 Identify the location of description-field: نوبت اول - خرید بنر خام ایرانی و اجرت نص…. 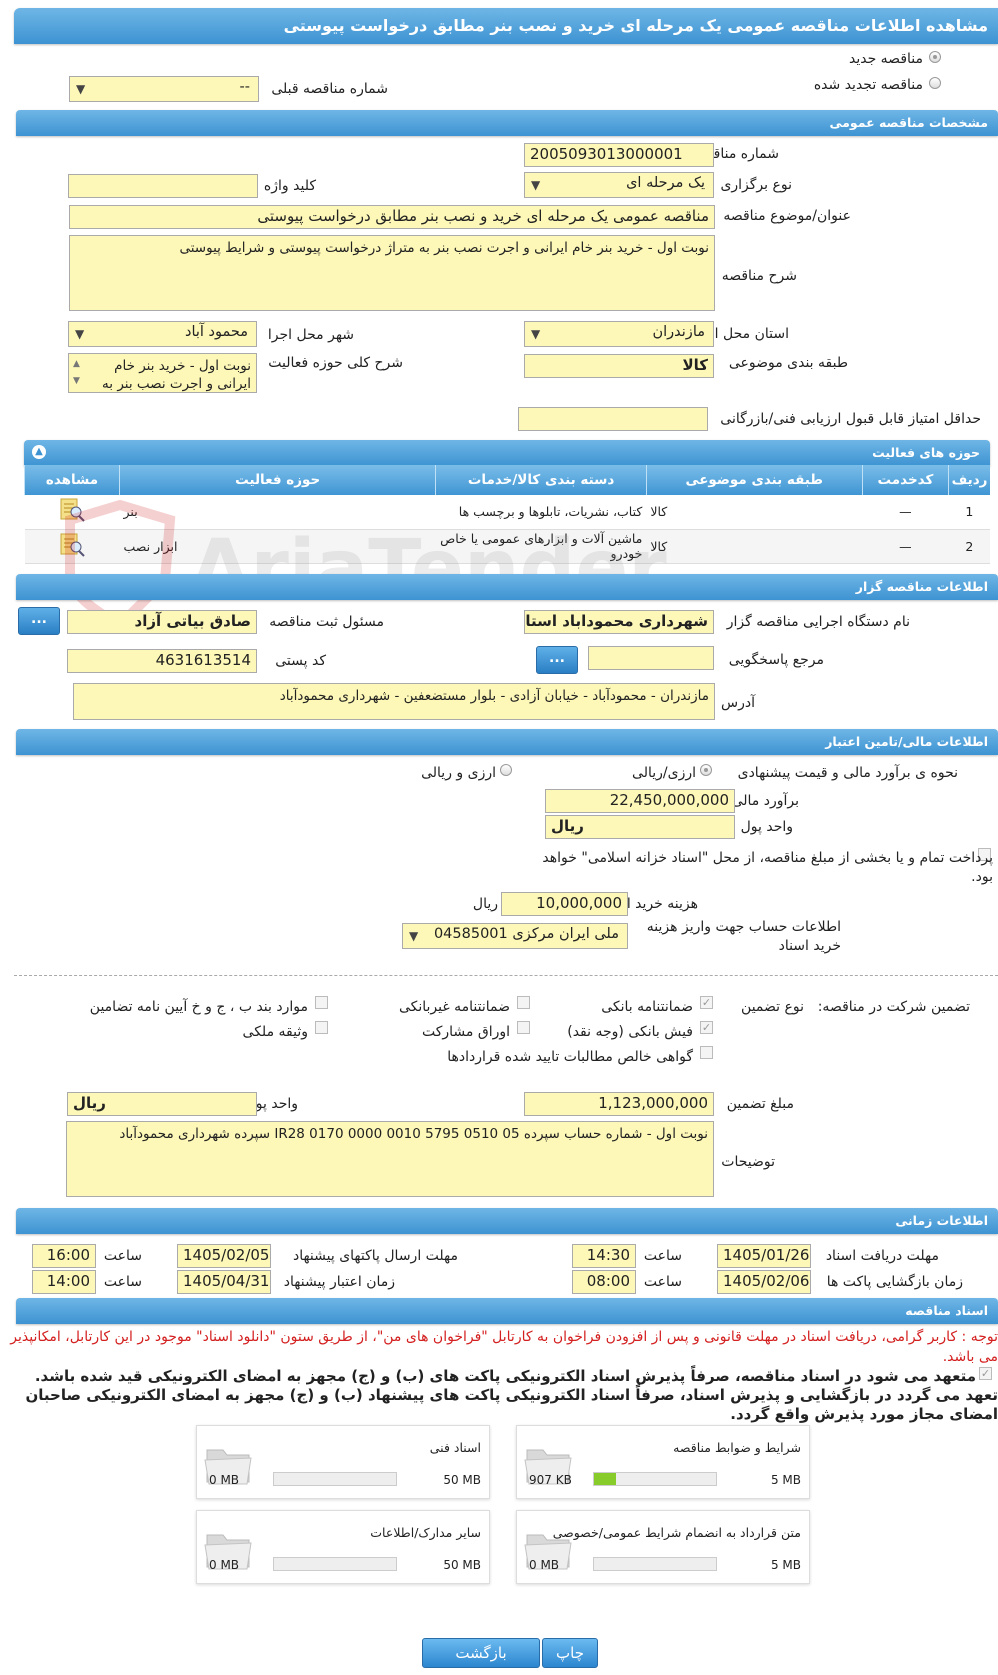
(392, 273).